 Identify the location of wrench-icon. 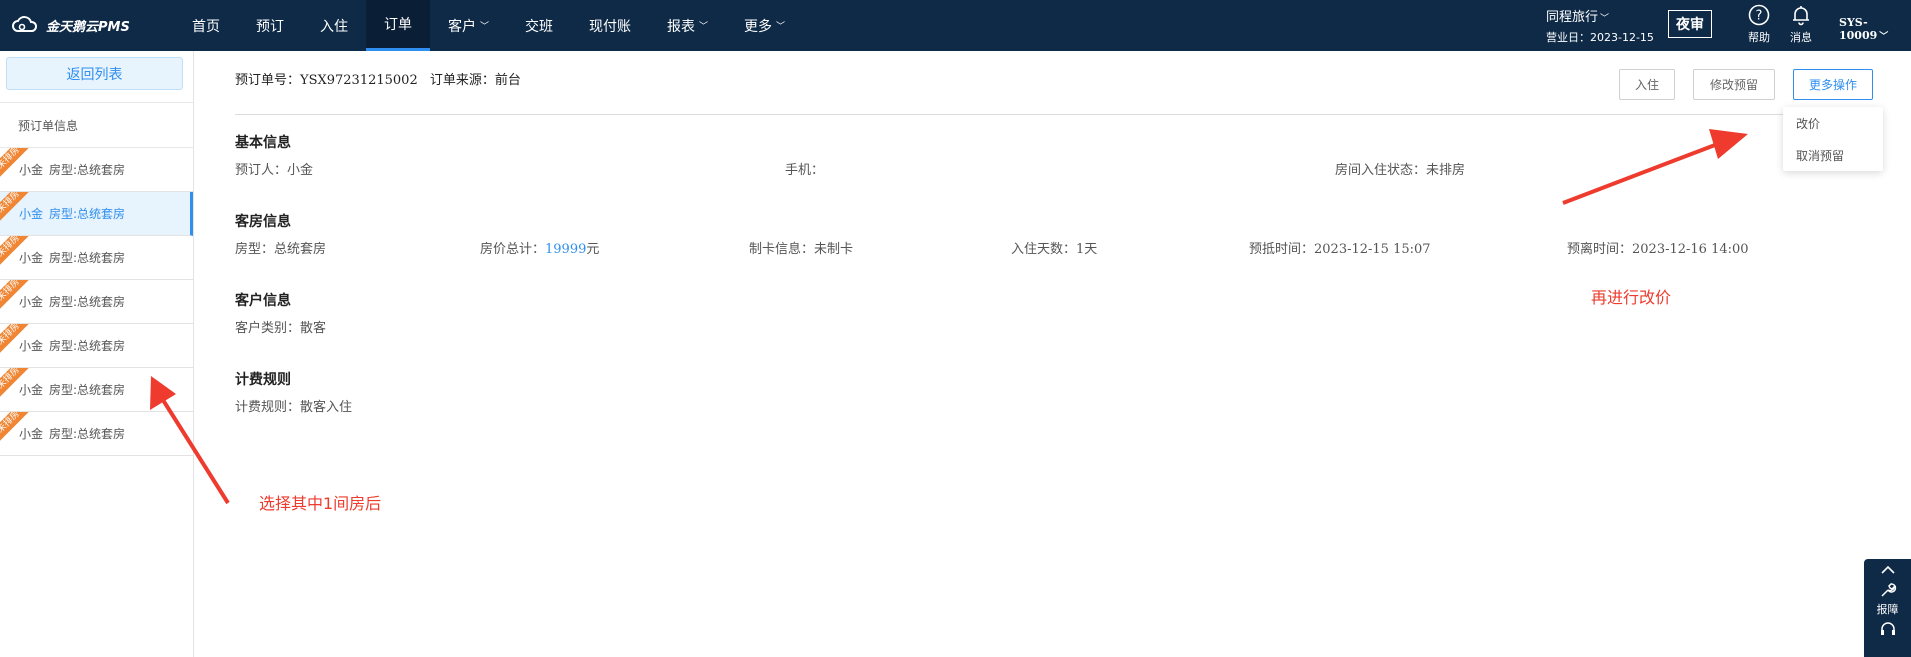
(1888, 590).